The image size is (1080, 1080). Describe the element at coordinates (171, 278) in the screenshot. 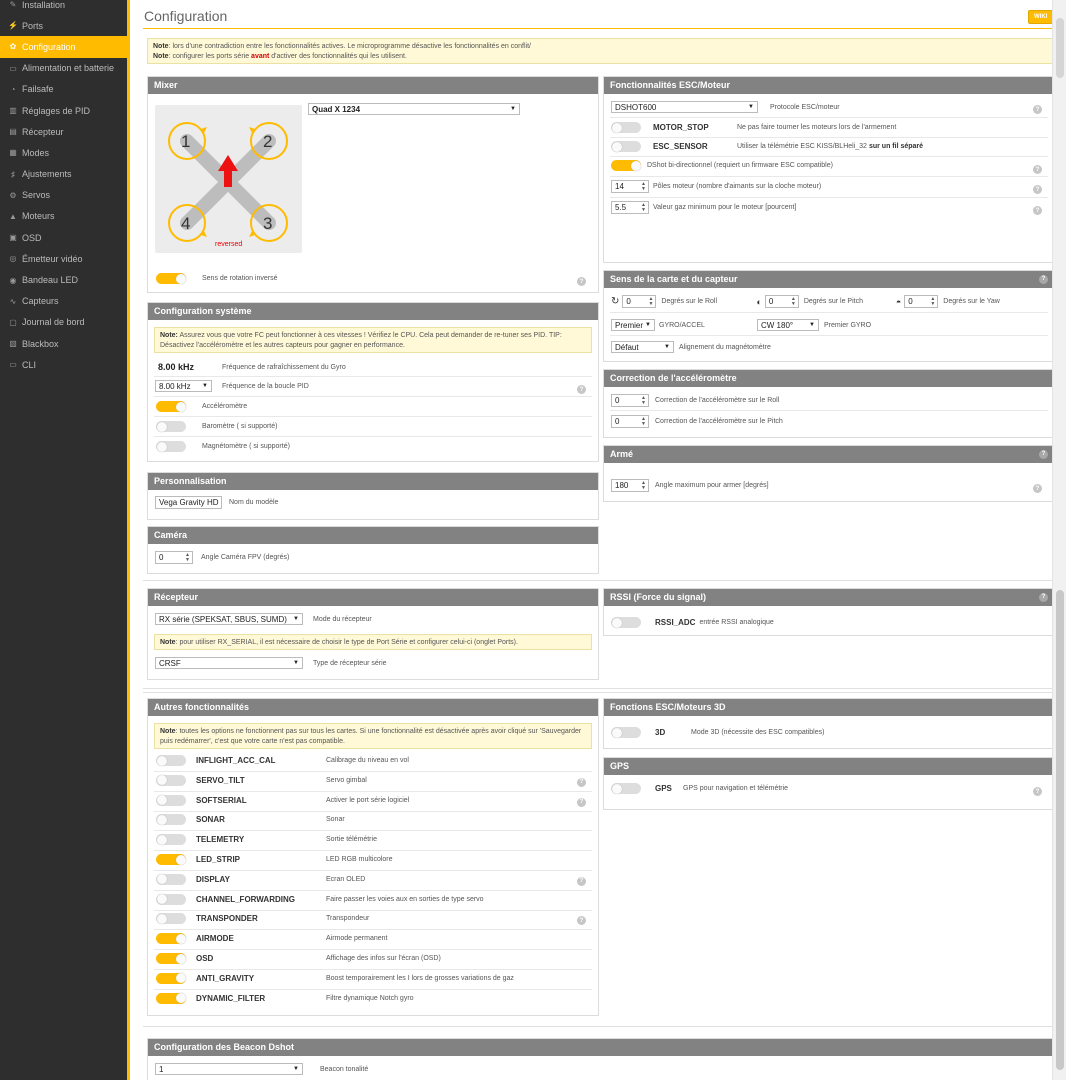

I see `reverse-motor-toggle` at that location.